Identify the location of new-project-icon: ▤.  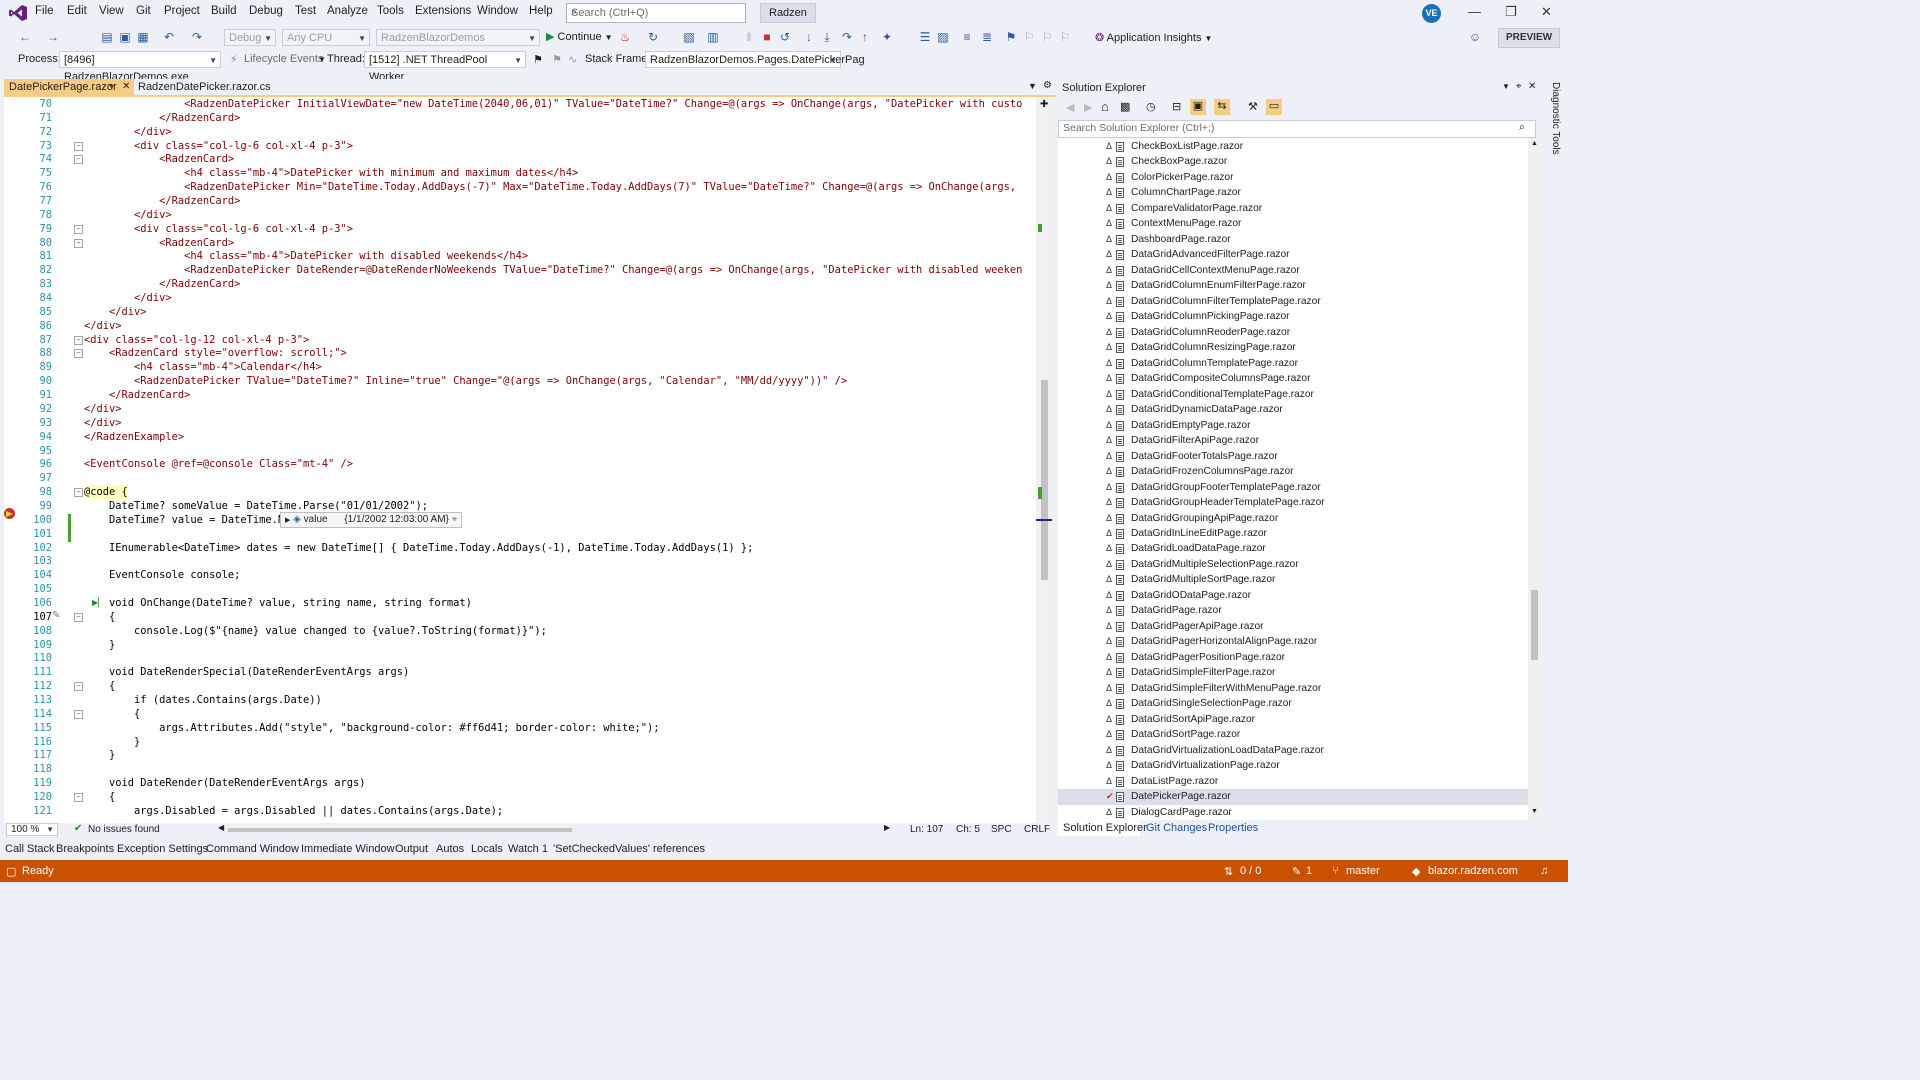
(107, 37).